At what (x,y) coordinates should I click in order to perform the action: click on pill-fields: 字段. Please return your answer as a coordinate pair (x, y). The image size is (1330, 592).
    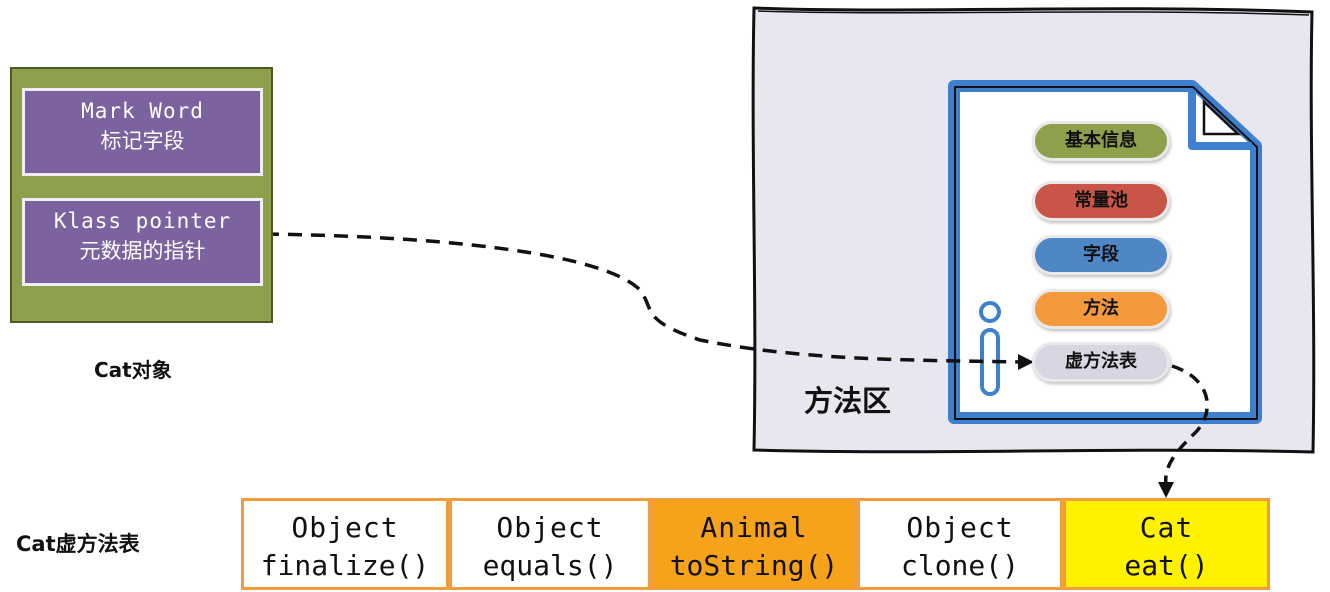
    Looking at the image, I should click on (1101, 255).